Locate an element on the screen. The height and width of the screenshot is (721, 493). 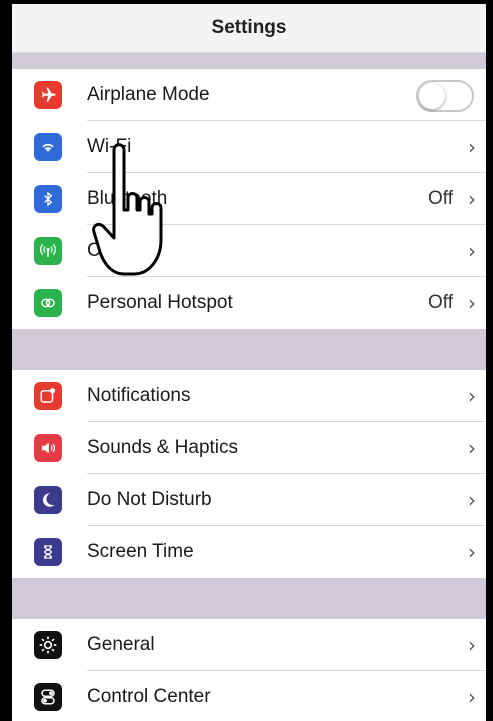
row-screen-time: Screen Time › is located at coordinates (249, 552).